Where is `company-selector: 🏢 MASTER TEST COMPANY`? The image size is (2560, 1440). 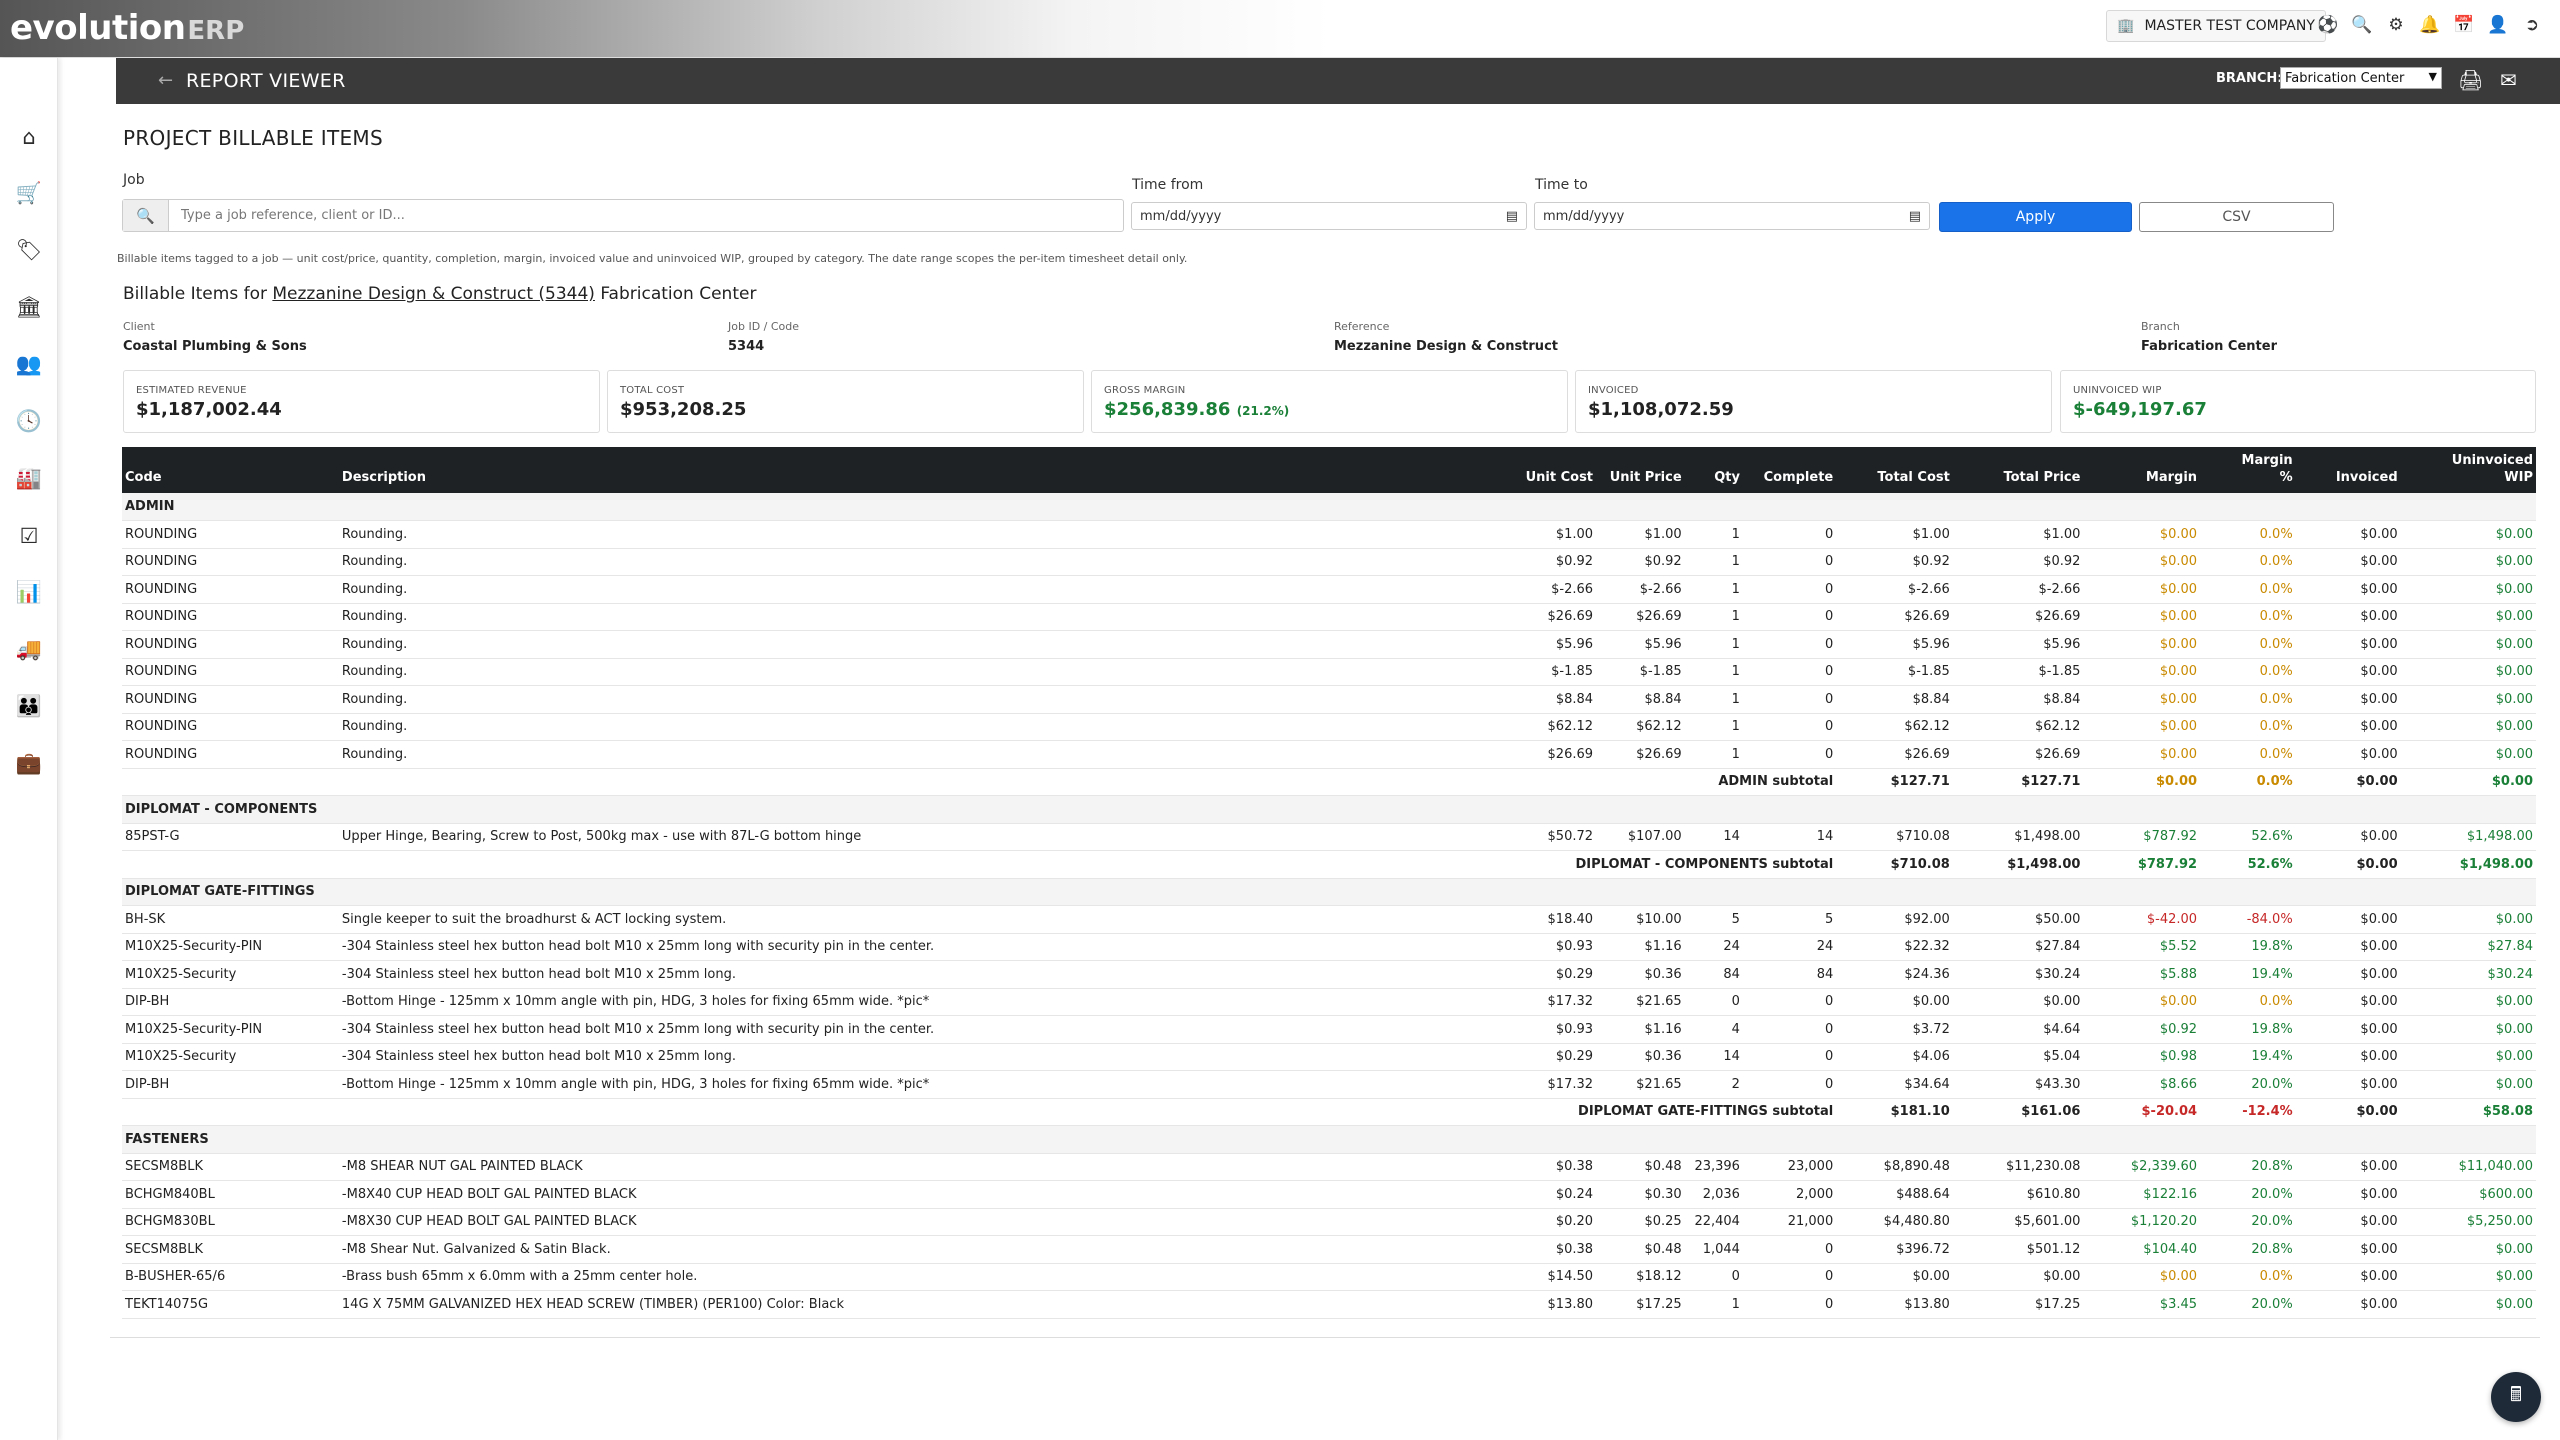 company-selector: 🏢 MASTER TEST COMPANY is located at coordinates (2216, 26).